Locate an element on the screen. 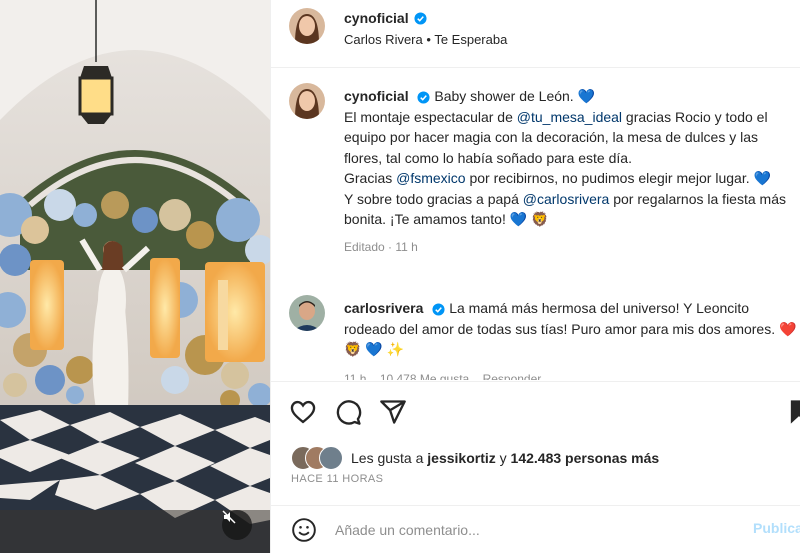 The width and height of the screenshot is (800, 554). author-avatar-image is located at coordinates (307, 26).